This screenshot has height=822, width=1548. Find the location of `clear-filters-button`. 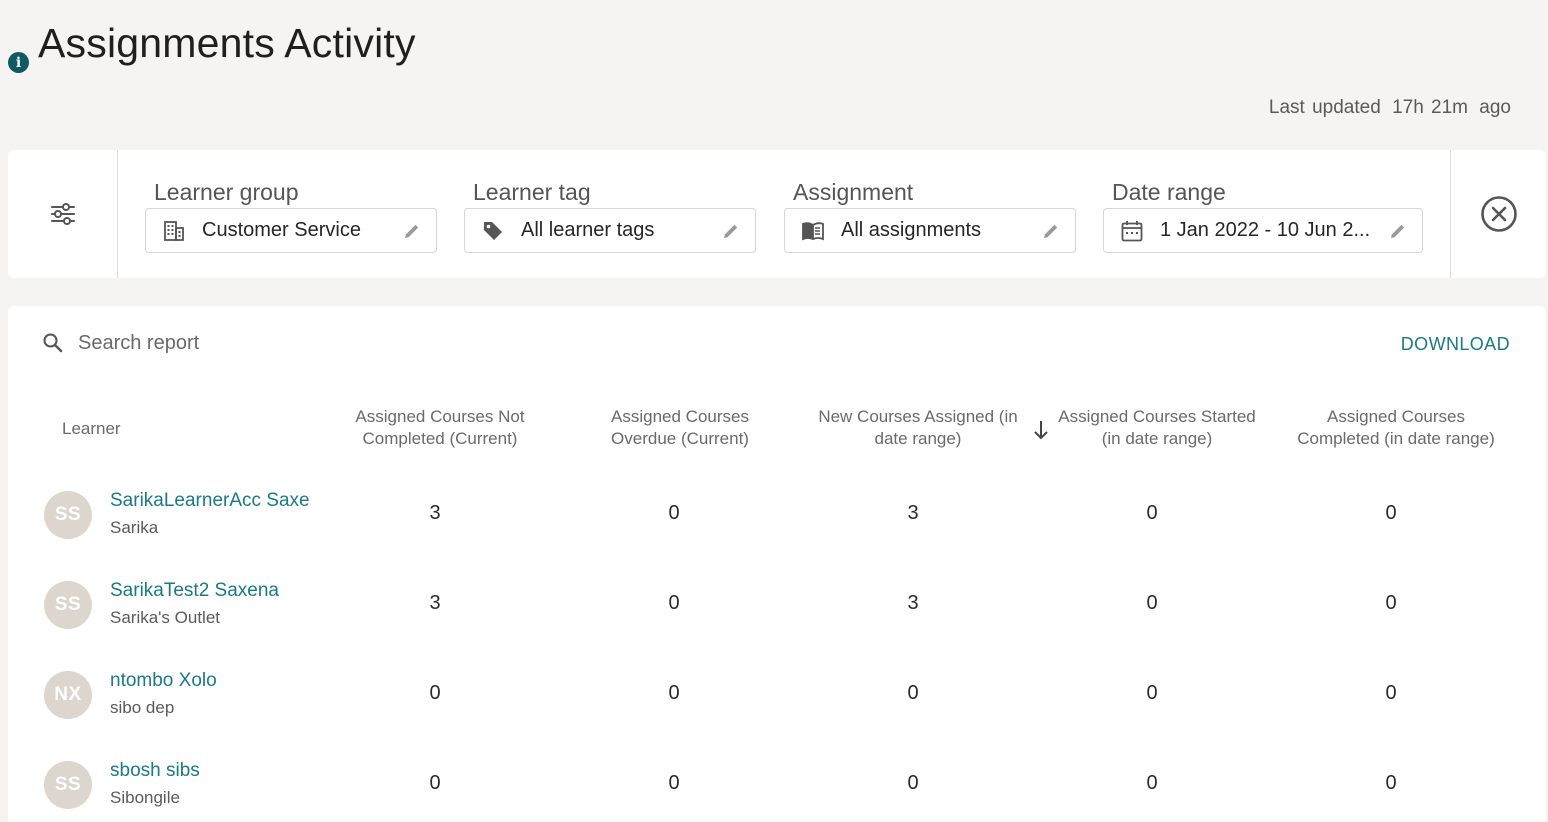

clear-filters-button is located at coordinates (1498, 214).